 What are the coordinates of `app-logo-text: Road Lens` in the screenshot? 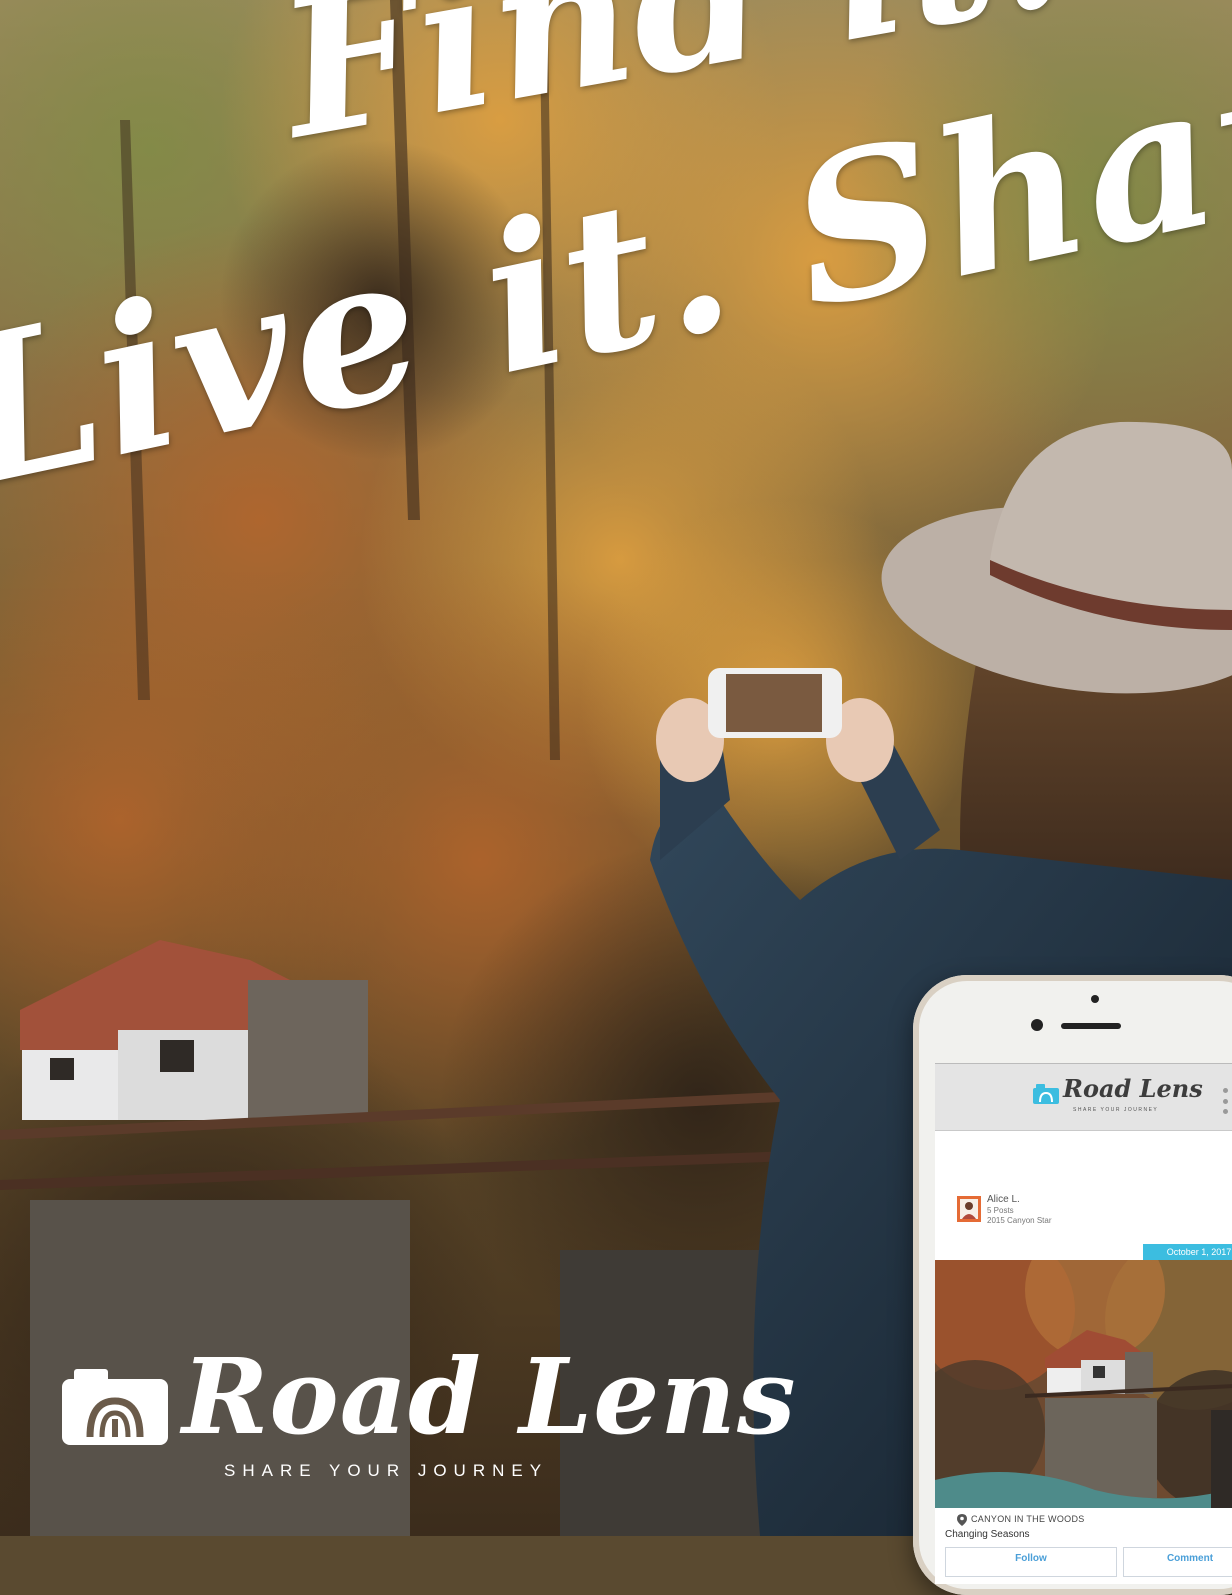 It's located at (1133, 1088).